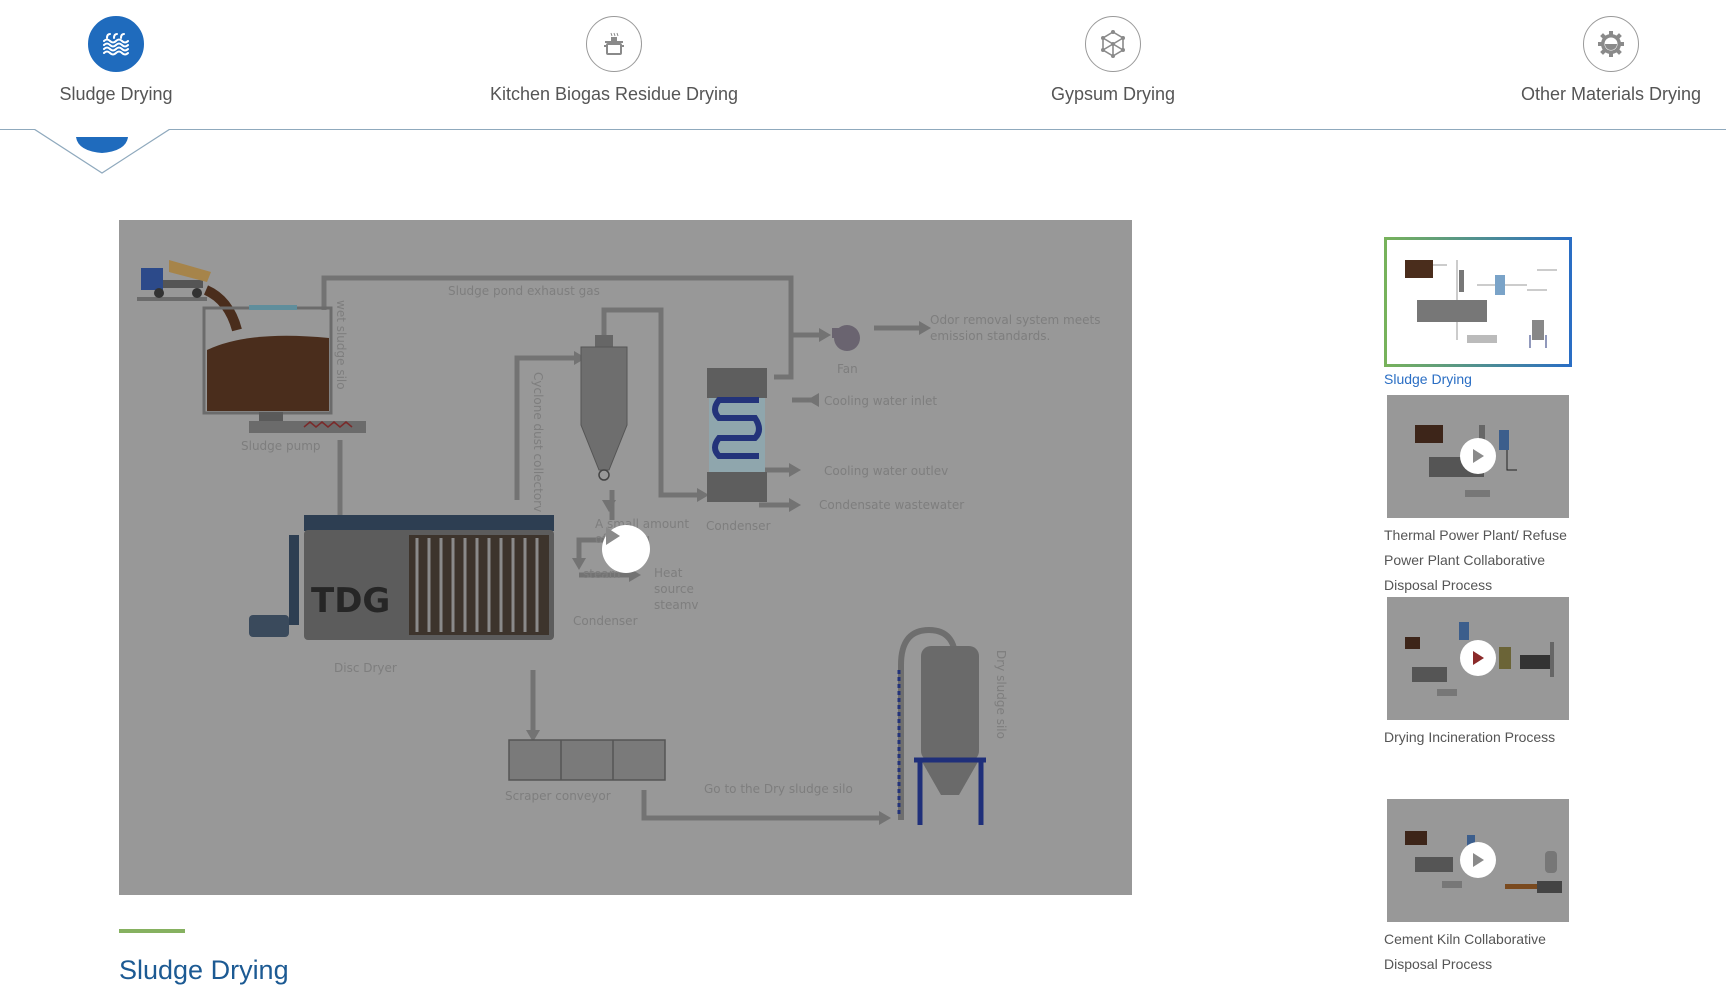  I want to click on playlist-item-drying-incineration: Drying Incineration Process, so click(1479, 673).